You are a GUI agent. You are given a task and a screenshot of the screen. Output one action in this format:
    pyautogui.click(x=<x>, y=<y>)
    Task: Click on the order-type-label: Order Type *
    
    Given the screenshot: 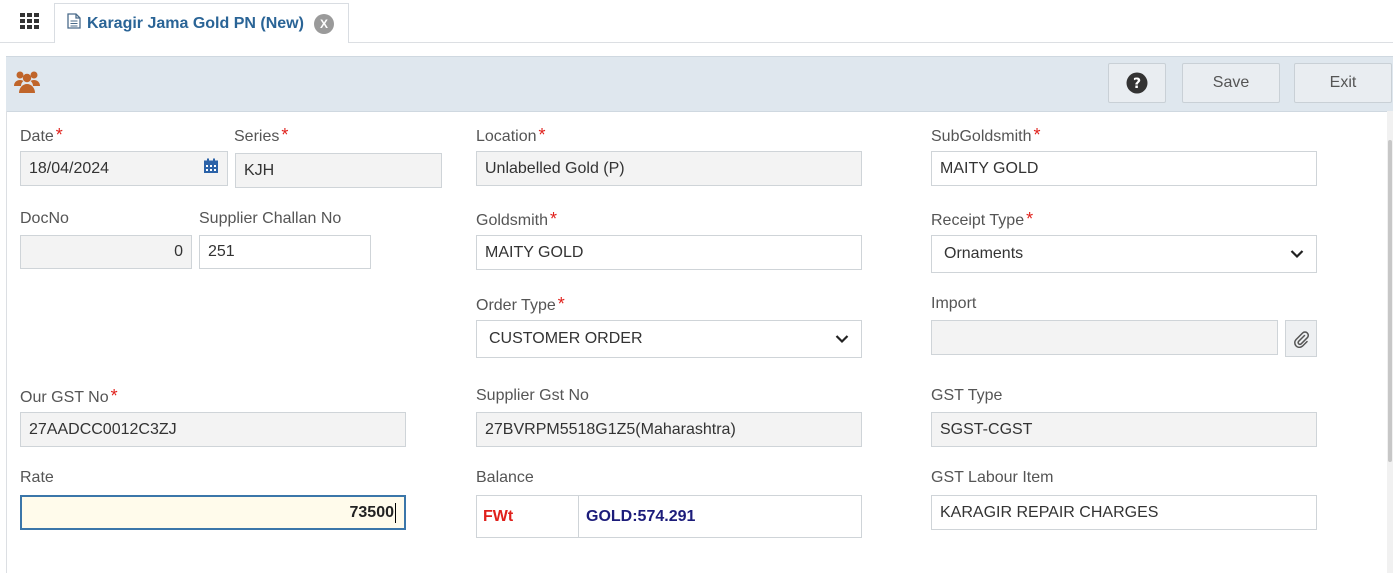 What is the action you would take?
    pyautogui.click(x=520, y=304)
    